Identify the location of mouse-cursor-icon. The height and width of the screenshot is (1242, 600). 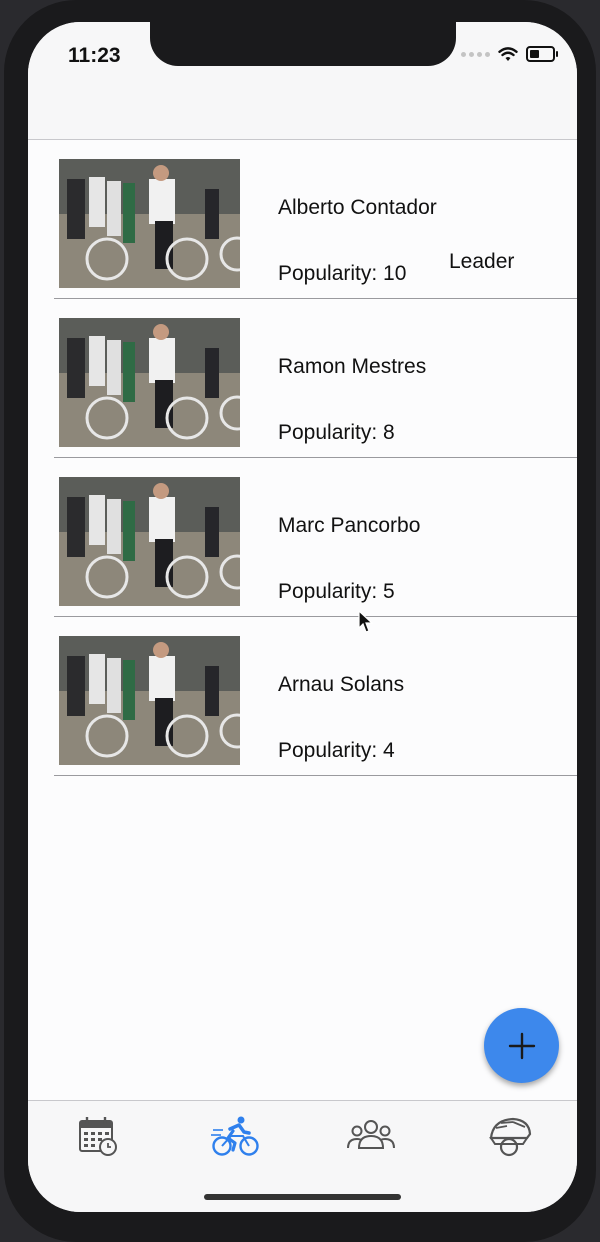
(366, 621).